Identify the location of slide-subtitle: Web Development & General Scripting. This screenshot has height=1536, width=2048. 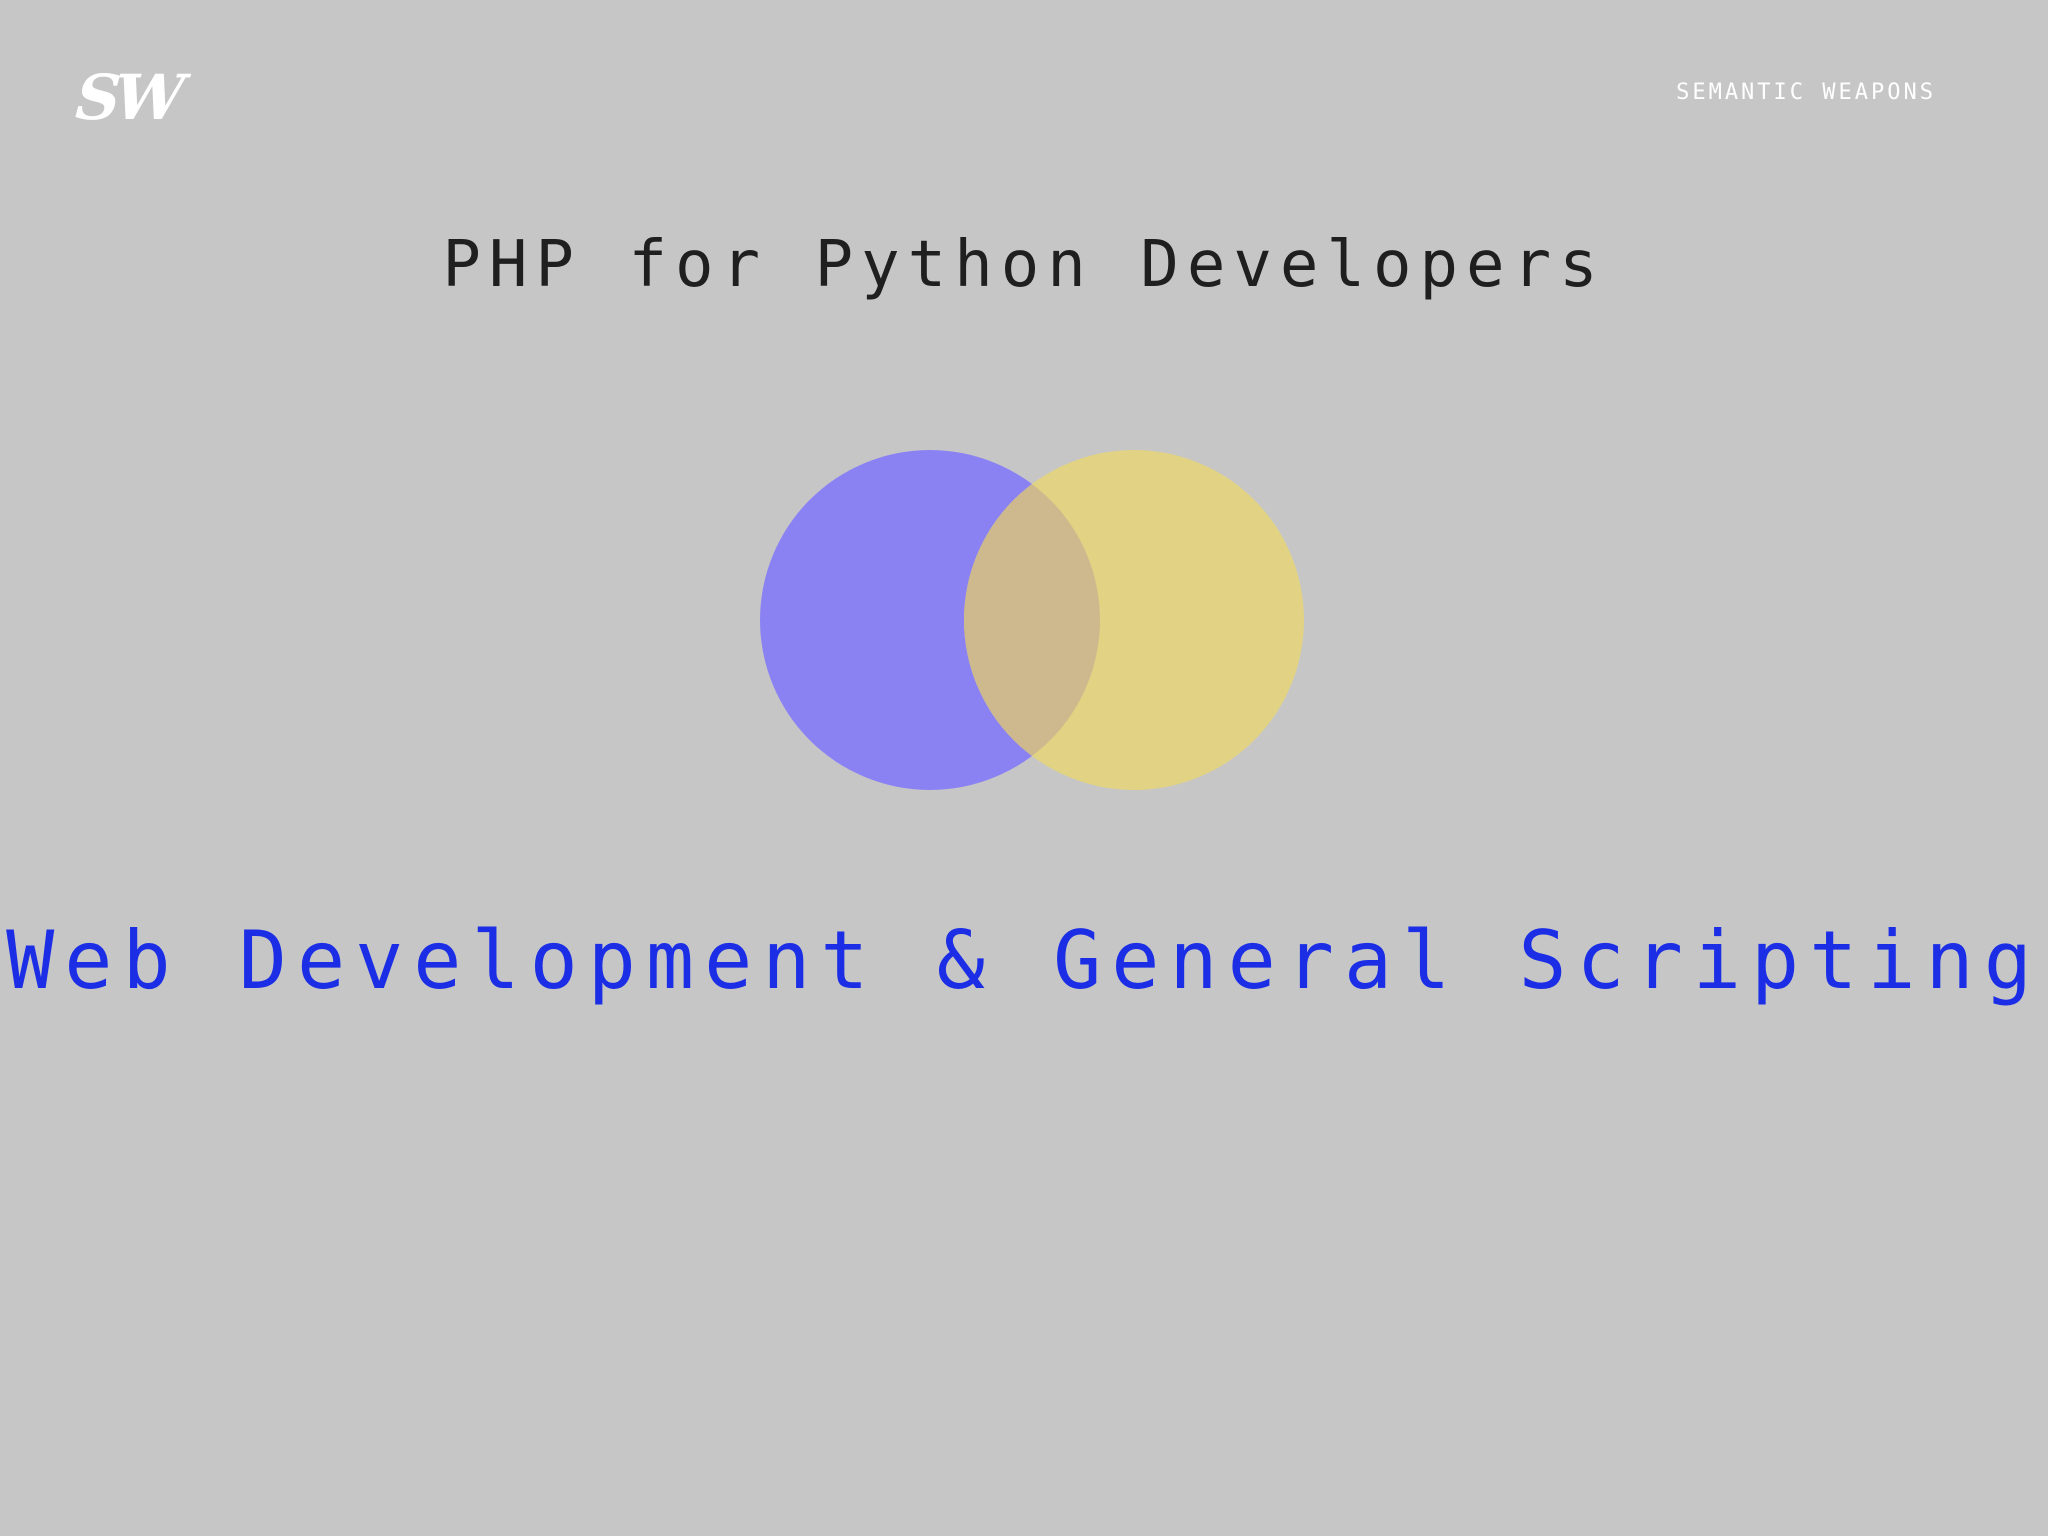
(1024, 960).